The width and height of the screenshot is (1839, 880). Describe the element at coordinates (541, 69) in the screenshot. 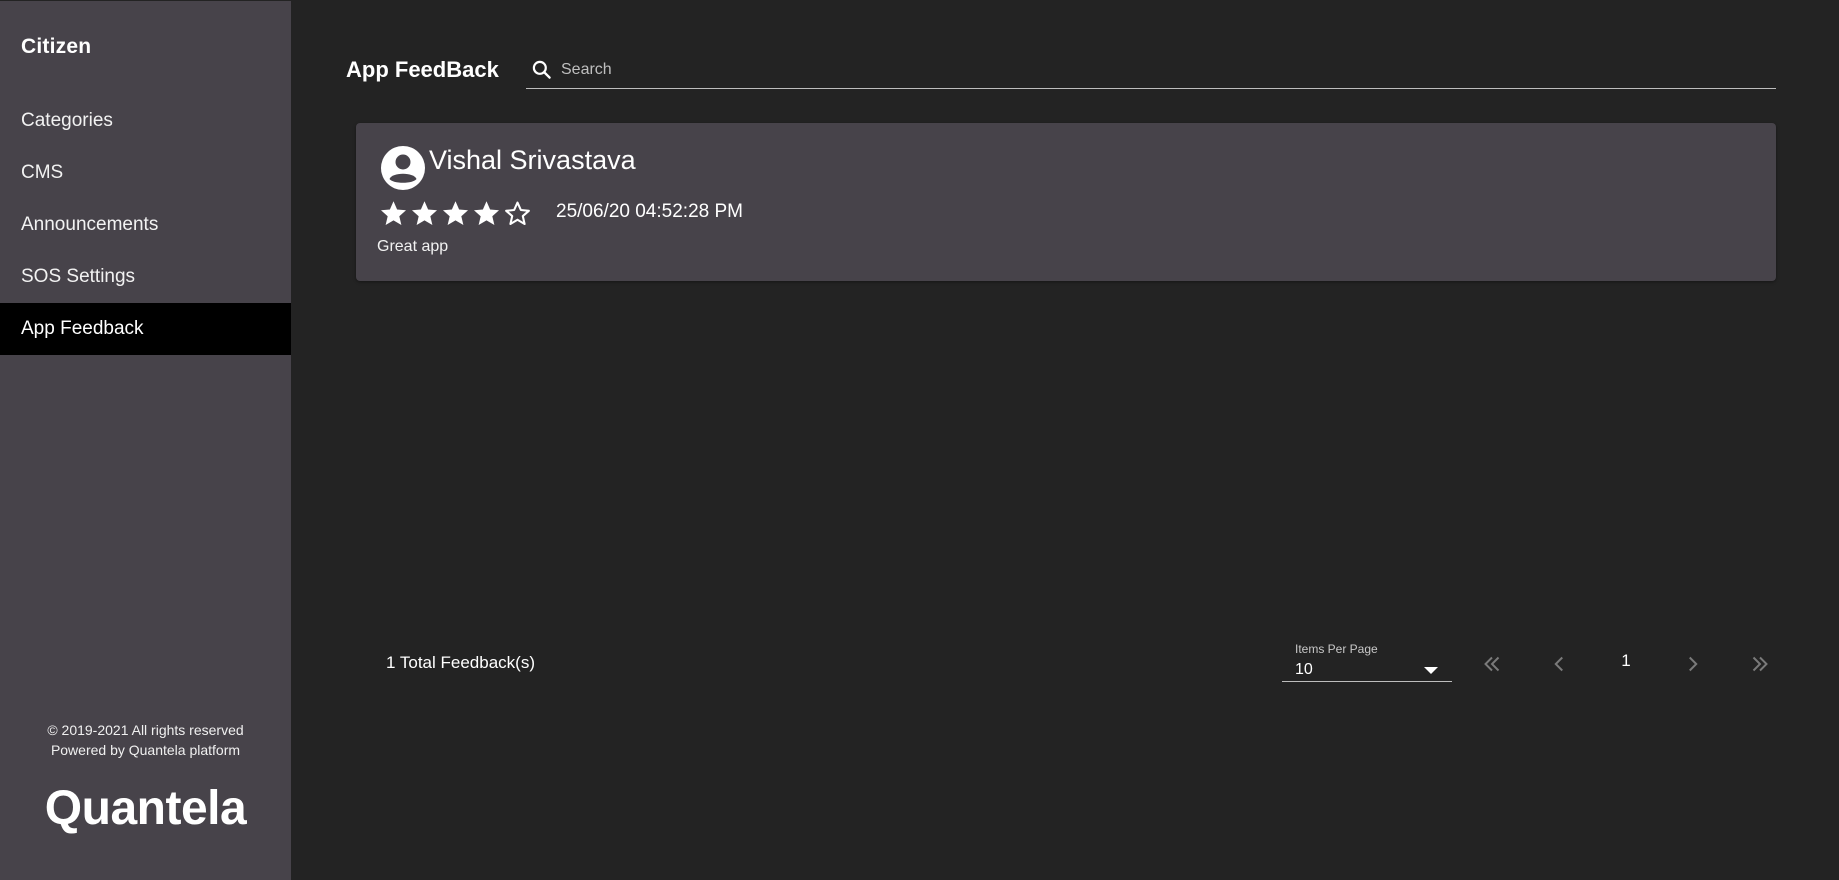

I see `search-icon` at that location.